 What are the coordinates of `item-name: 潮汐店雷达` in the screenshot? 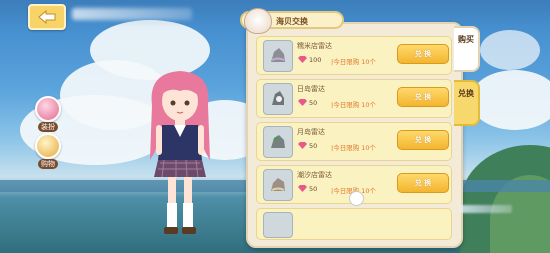 It's located at (314, 175).